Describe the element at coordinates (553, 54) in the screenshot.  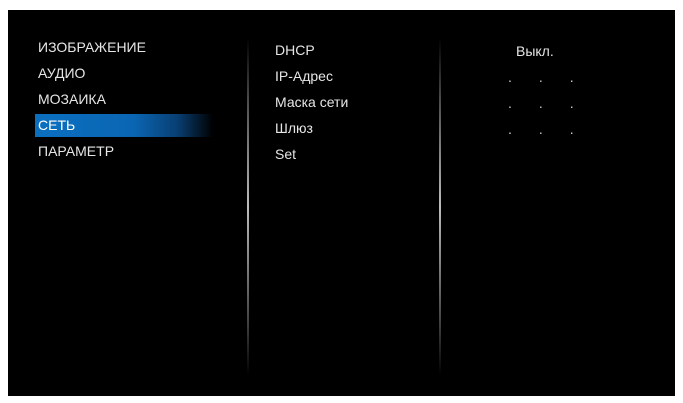
I see `dhcp-value: Выкл.` at that location.